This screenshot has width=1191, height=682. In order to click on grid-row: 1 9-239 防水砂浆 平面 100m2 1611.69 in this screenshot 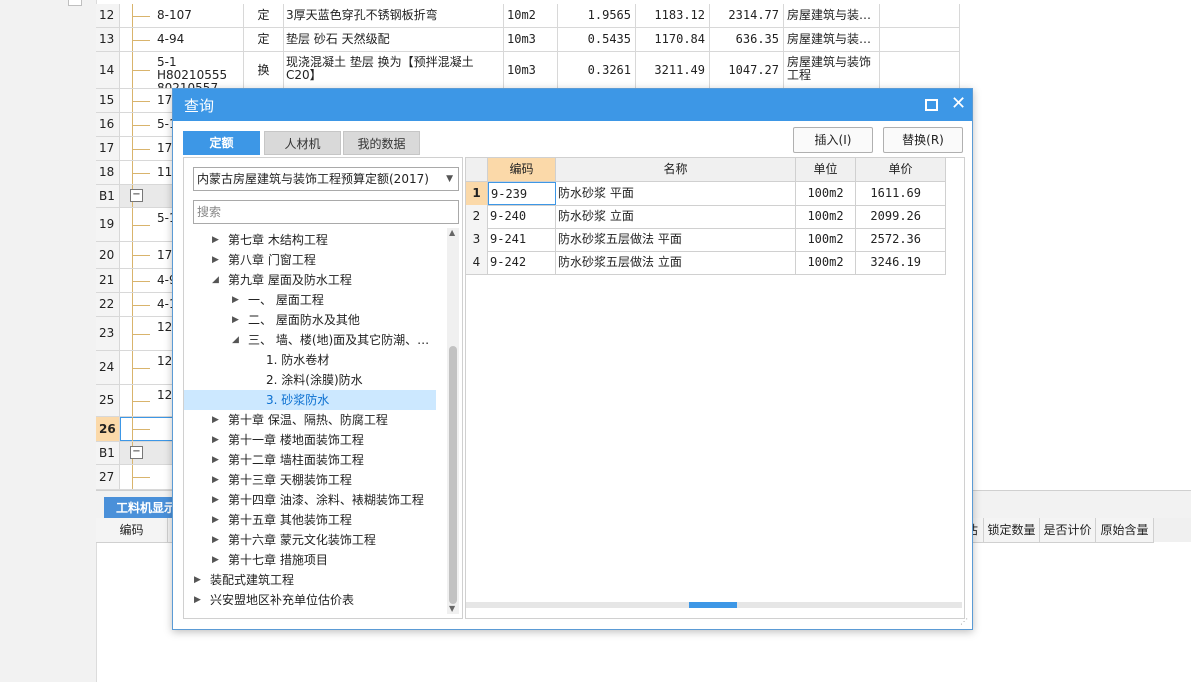, I will do `click(706, 194)`.